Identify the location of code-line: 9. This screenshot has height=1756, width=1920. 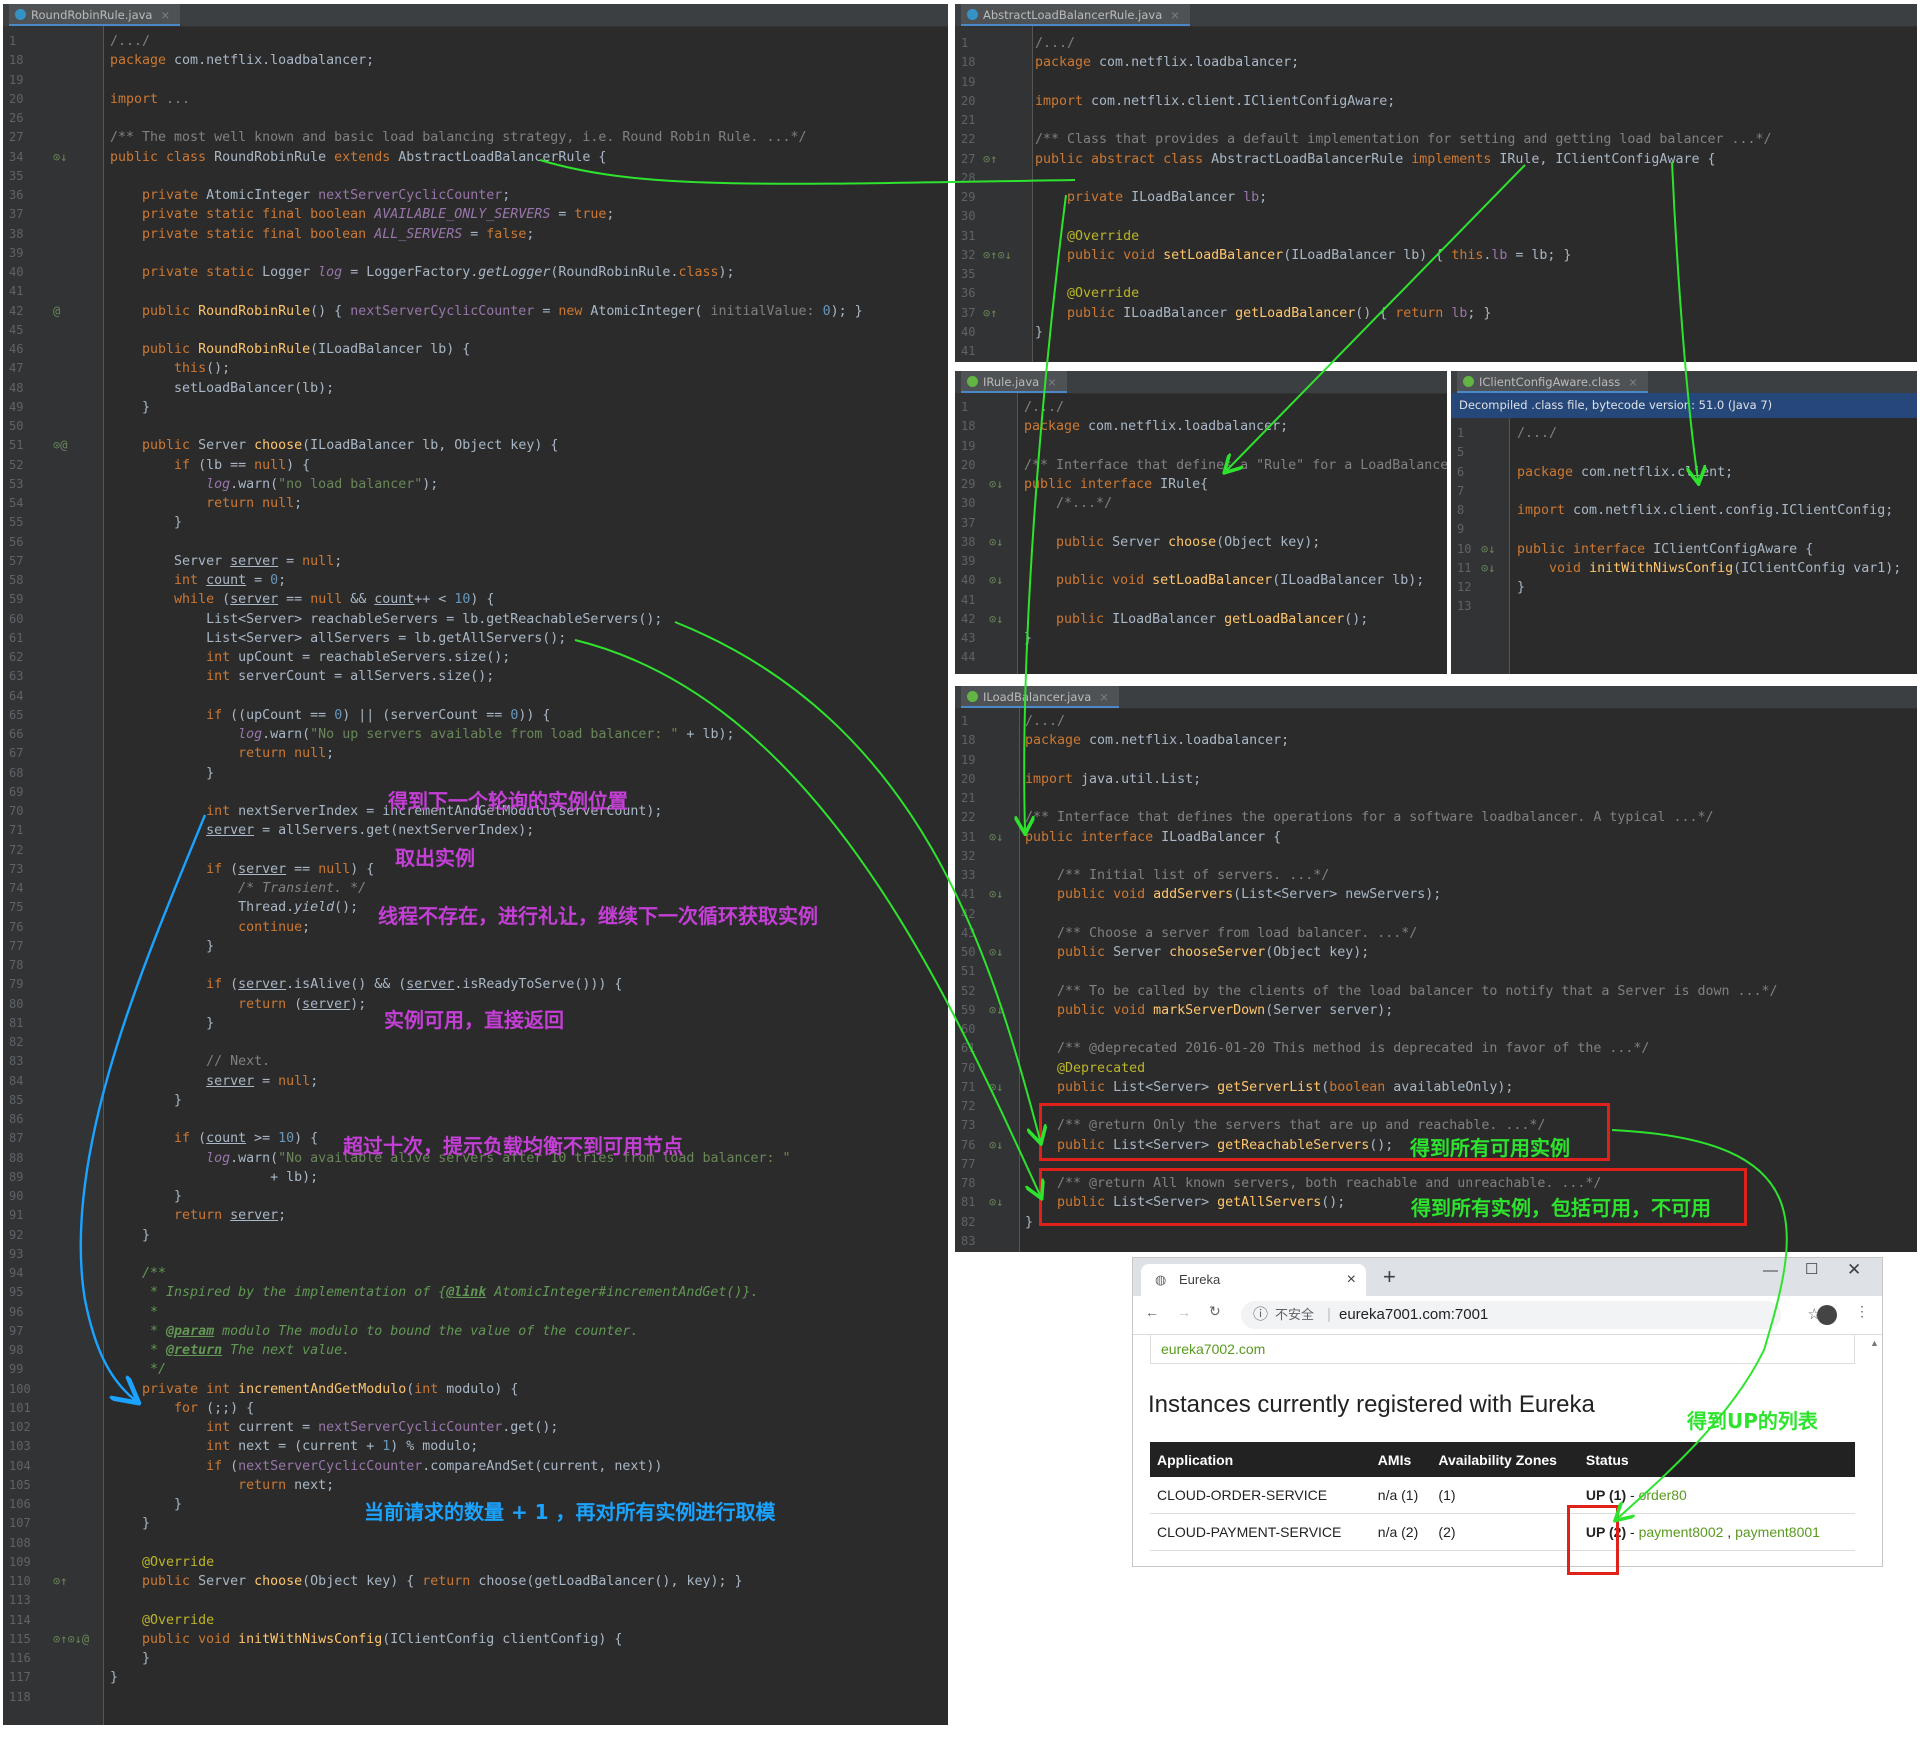
(1684, 529).